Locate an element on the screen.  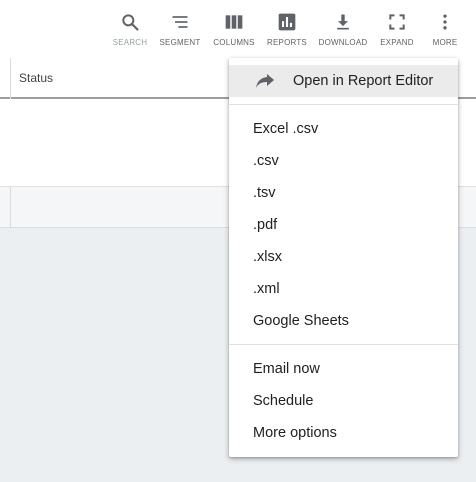
format-xlsx-item: .xlsx is located at coordinates (343, 257).